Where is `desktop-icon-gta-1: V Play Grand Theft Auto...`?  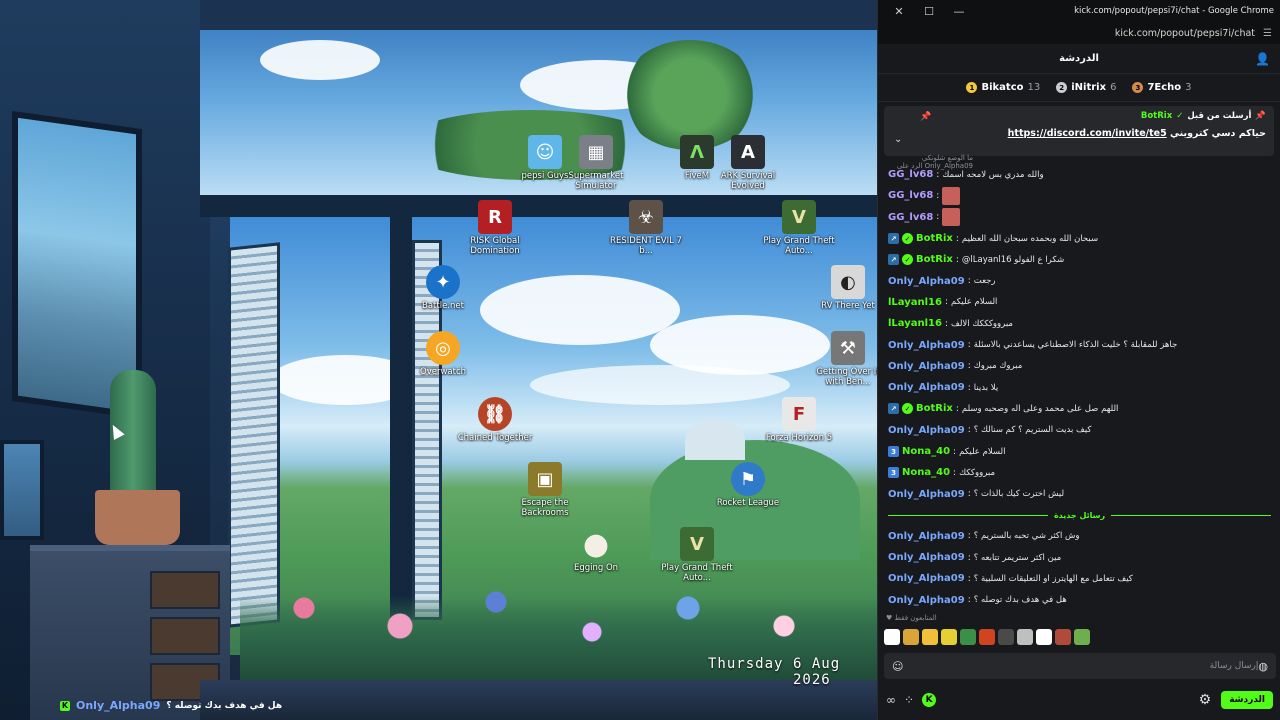 desktop-icon-gta-1: V Play Grand Theft Auto... is located at coordinates (799, 228).